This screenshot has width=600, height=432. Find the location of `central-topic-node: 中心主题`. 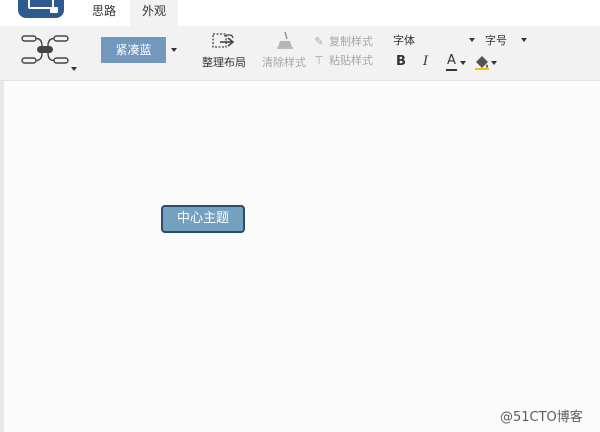

central-topic-node: 中心主题 is located at coordinates (203, 219).